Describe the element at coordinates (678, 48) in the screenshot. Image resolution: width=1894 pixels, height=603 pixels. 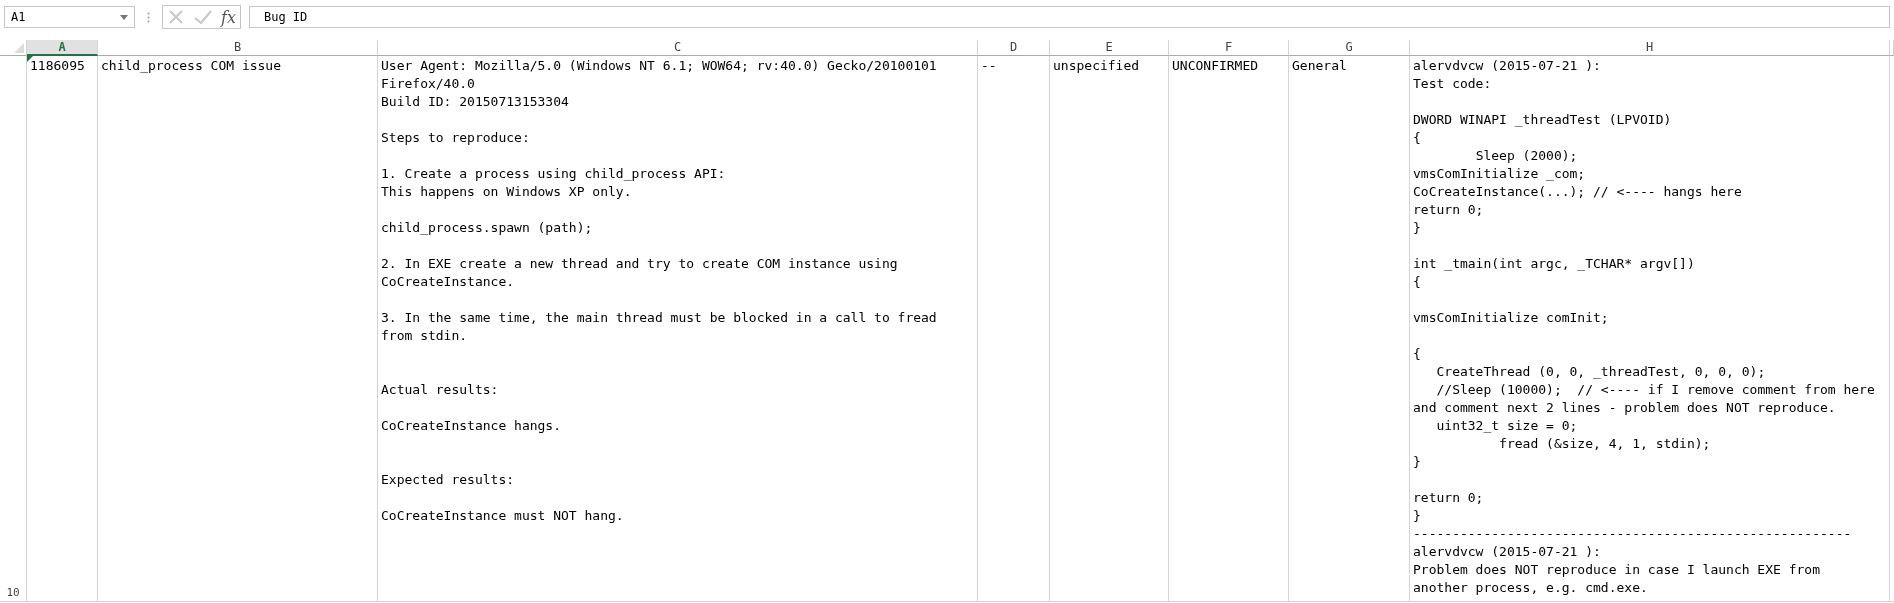
I see `column-header: C` at that location.